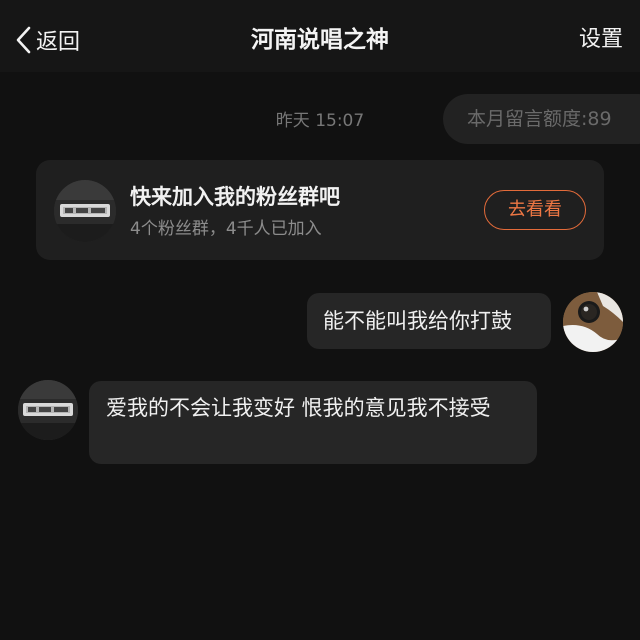 The image size is (640, 640). What do you see at coordinates (320, 40) in the screenshot?
I see `page-title: 河南说唱之神` at bounding box center [320, 40].